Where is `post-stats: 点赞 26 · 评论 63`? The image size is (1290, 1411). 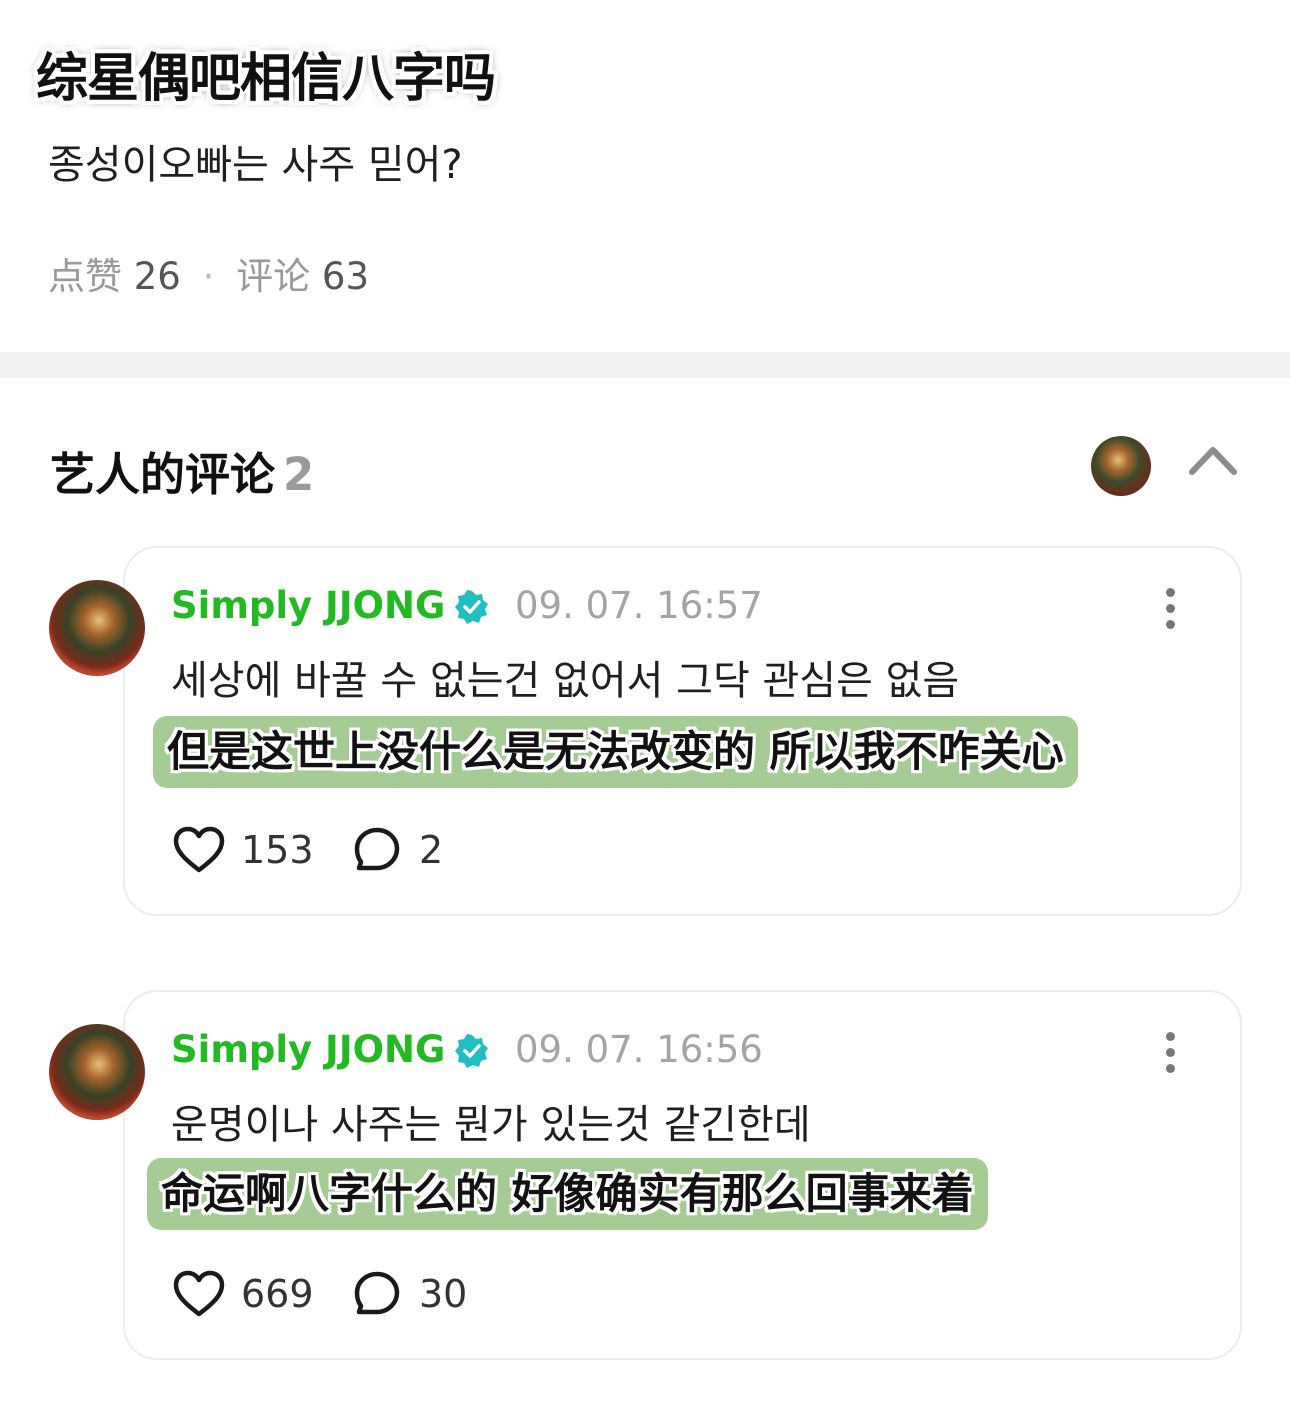 post-stats: 点赞 26 · 评论 63 is located at coordinates (208, 273).